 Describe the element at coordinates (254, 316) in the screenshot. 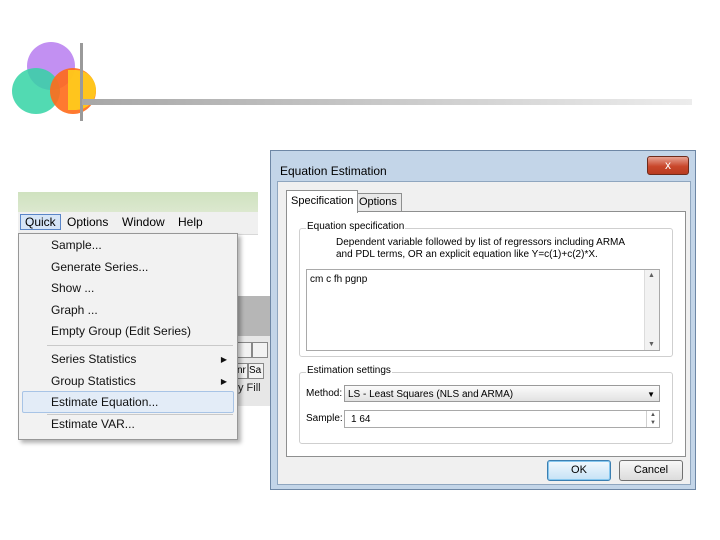

I see `background-window-titlebar` at that location.